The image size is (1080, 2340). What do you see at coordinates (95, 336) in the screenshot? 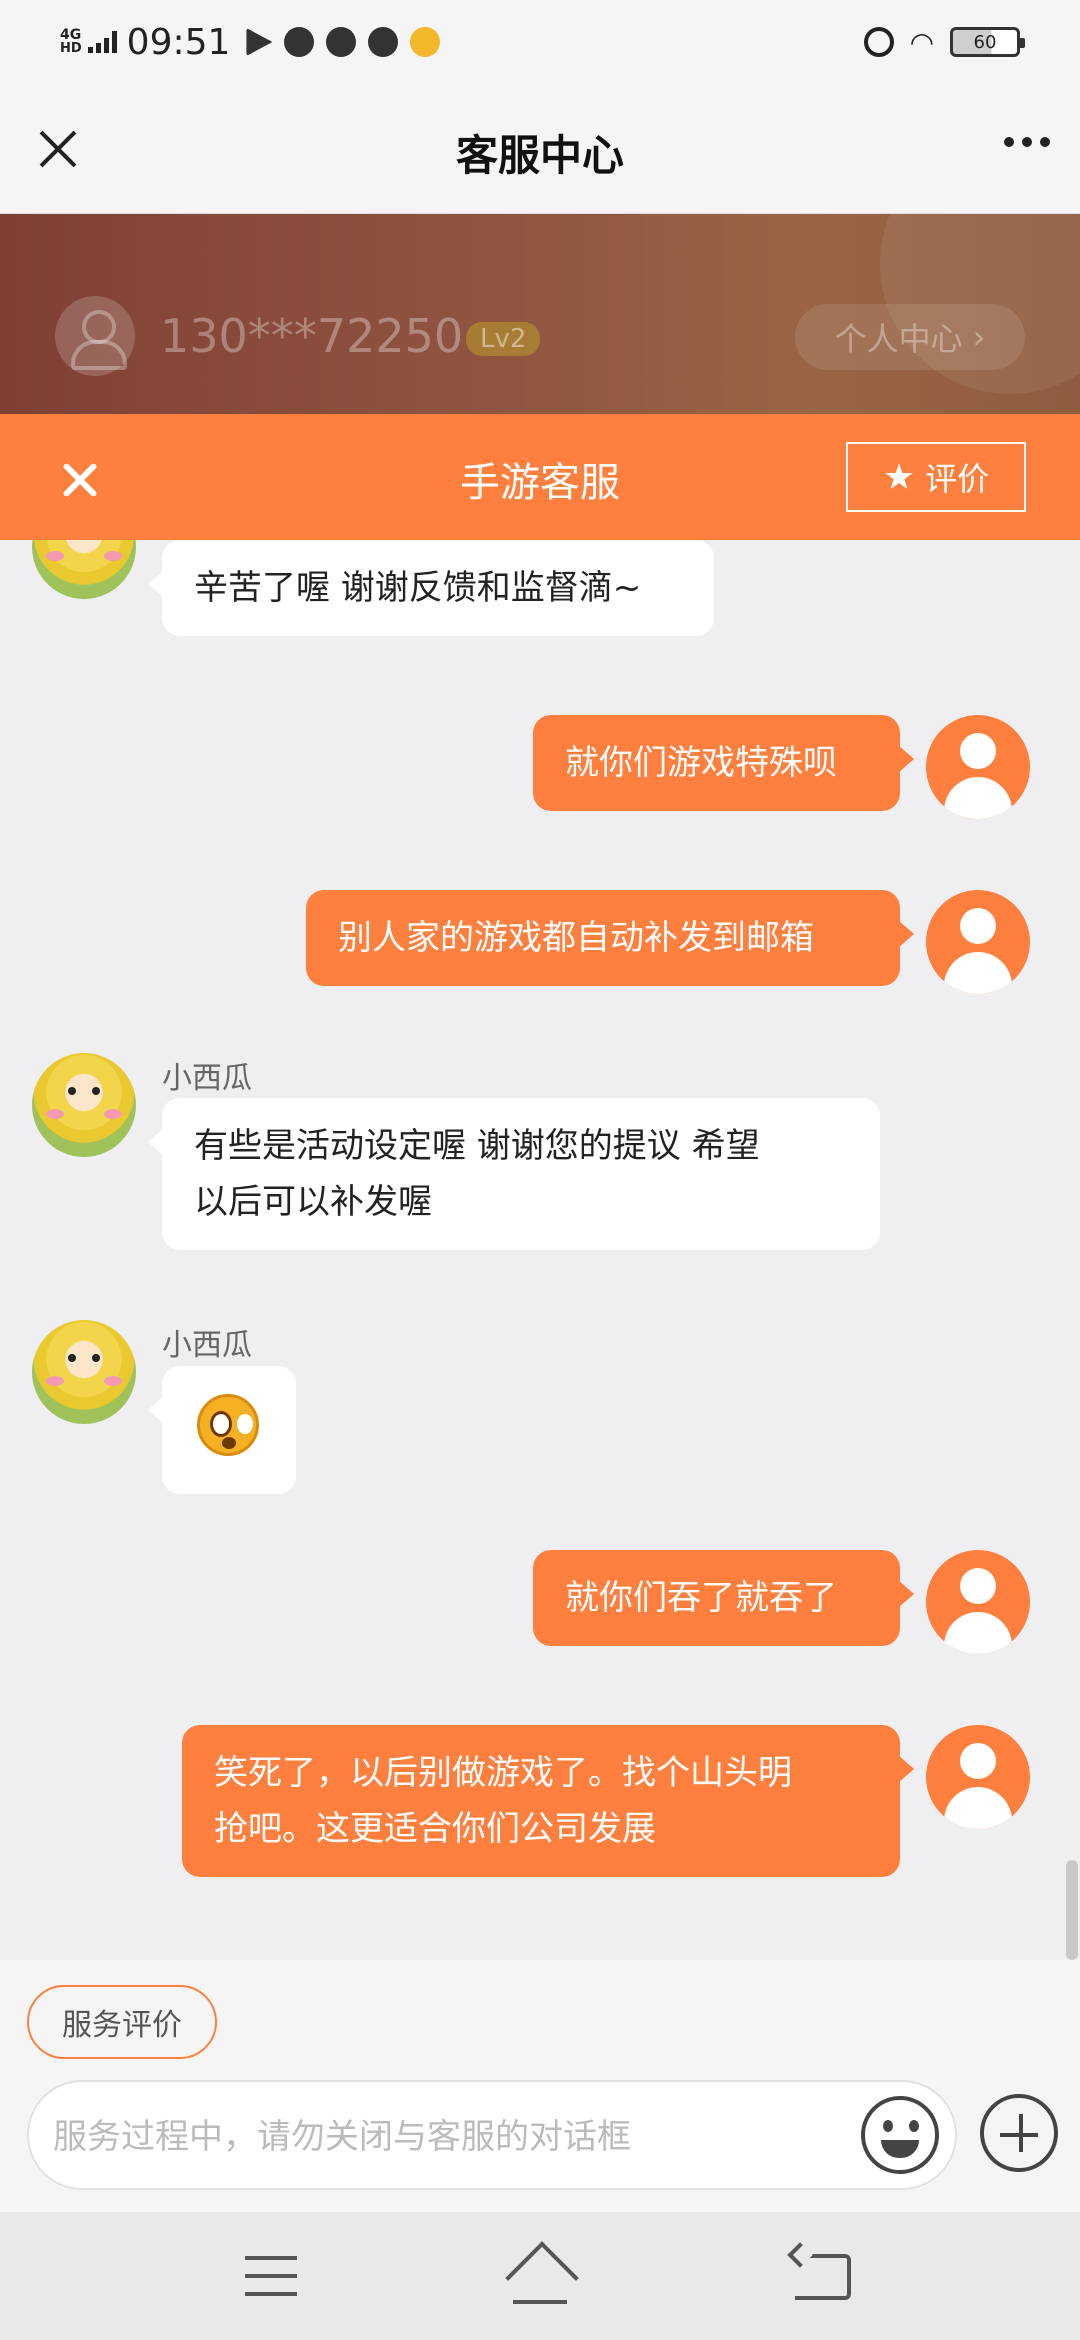
I see `user-avatar-icon` at bounding box center [95, 336].